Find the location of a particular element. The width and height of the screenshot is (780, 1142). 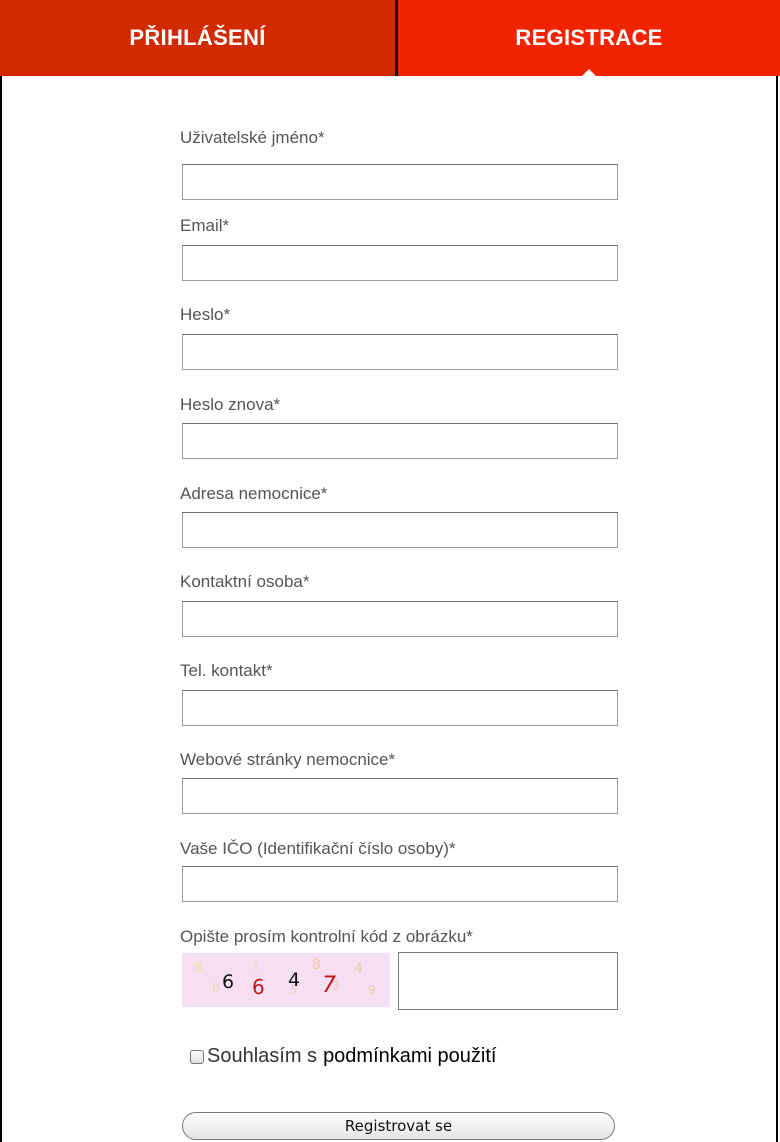

password-repeat-label: Heslo znova* is located at coordinates (230, 404).